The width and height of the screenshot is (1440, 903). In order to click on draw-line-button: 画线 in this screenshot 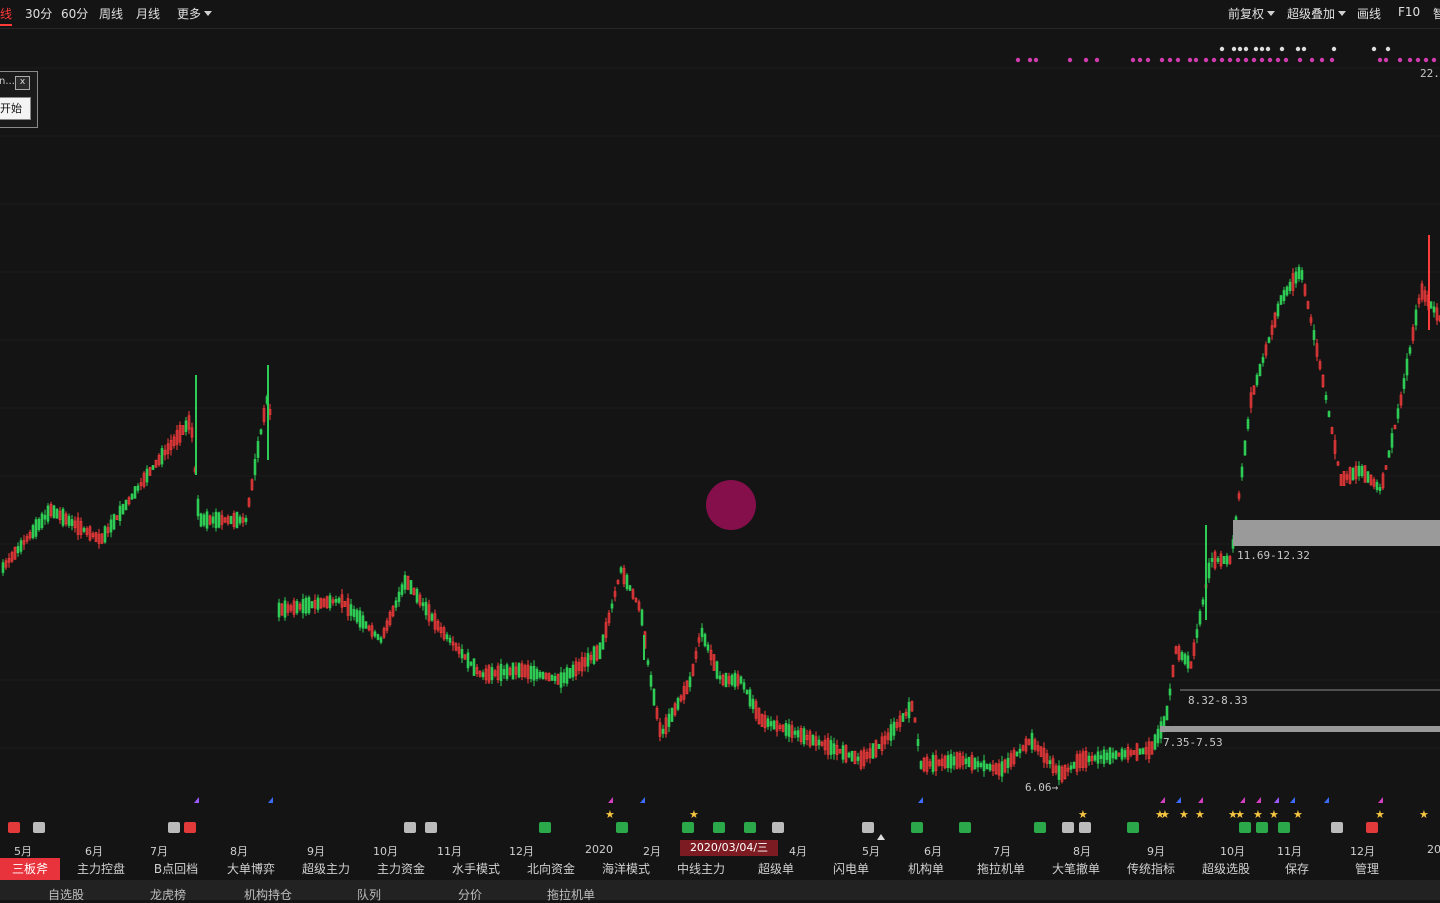, I will do `click(1369, 13)`.